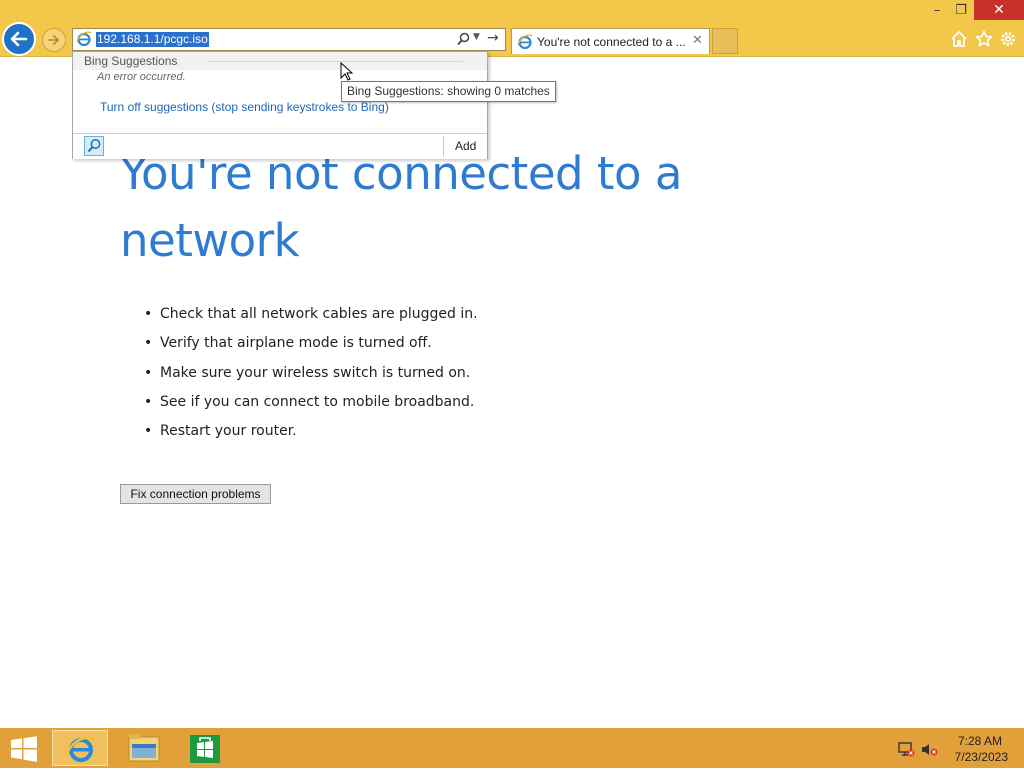  I want to click on volume-muted-icon, so click(929, 749).